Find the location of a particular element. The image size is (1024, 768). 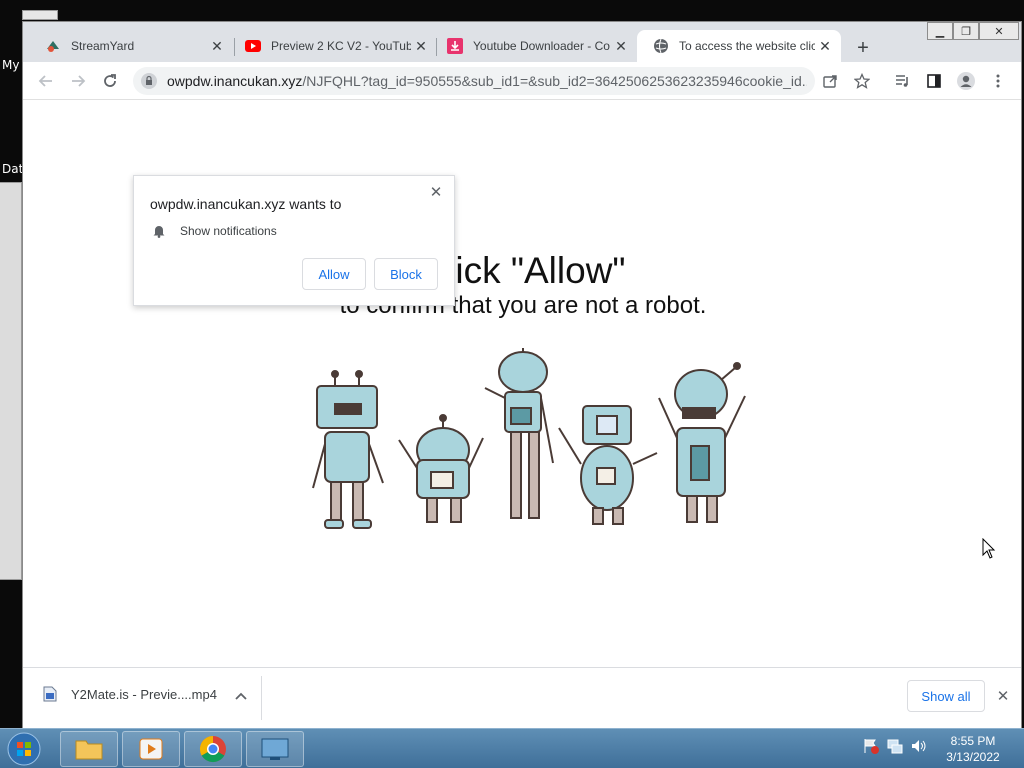

monitor-icon is located at coordinates (275, 749).